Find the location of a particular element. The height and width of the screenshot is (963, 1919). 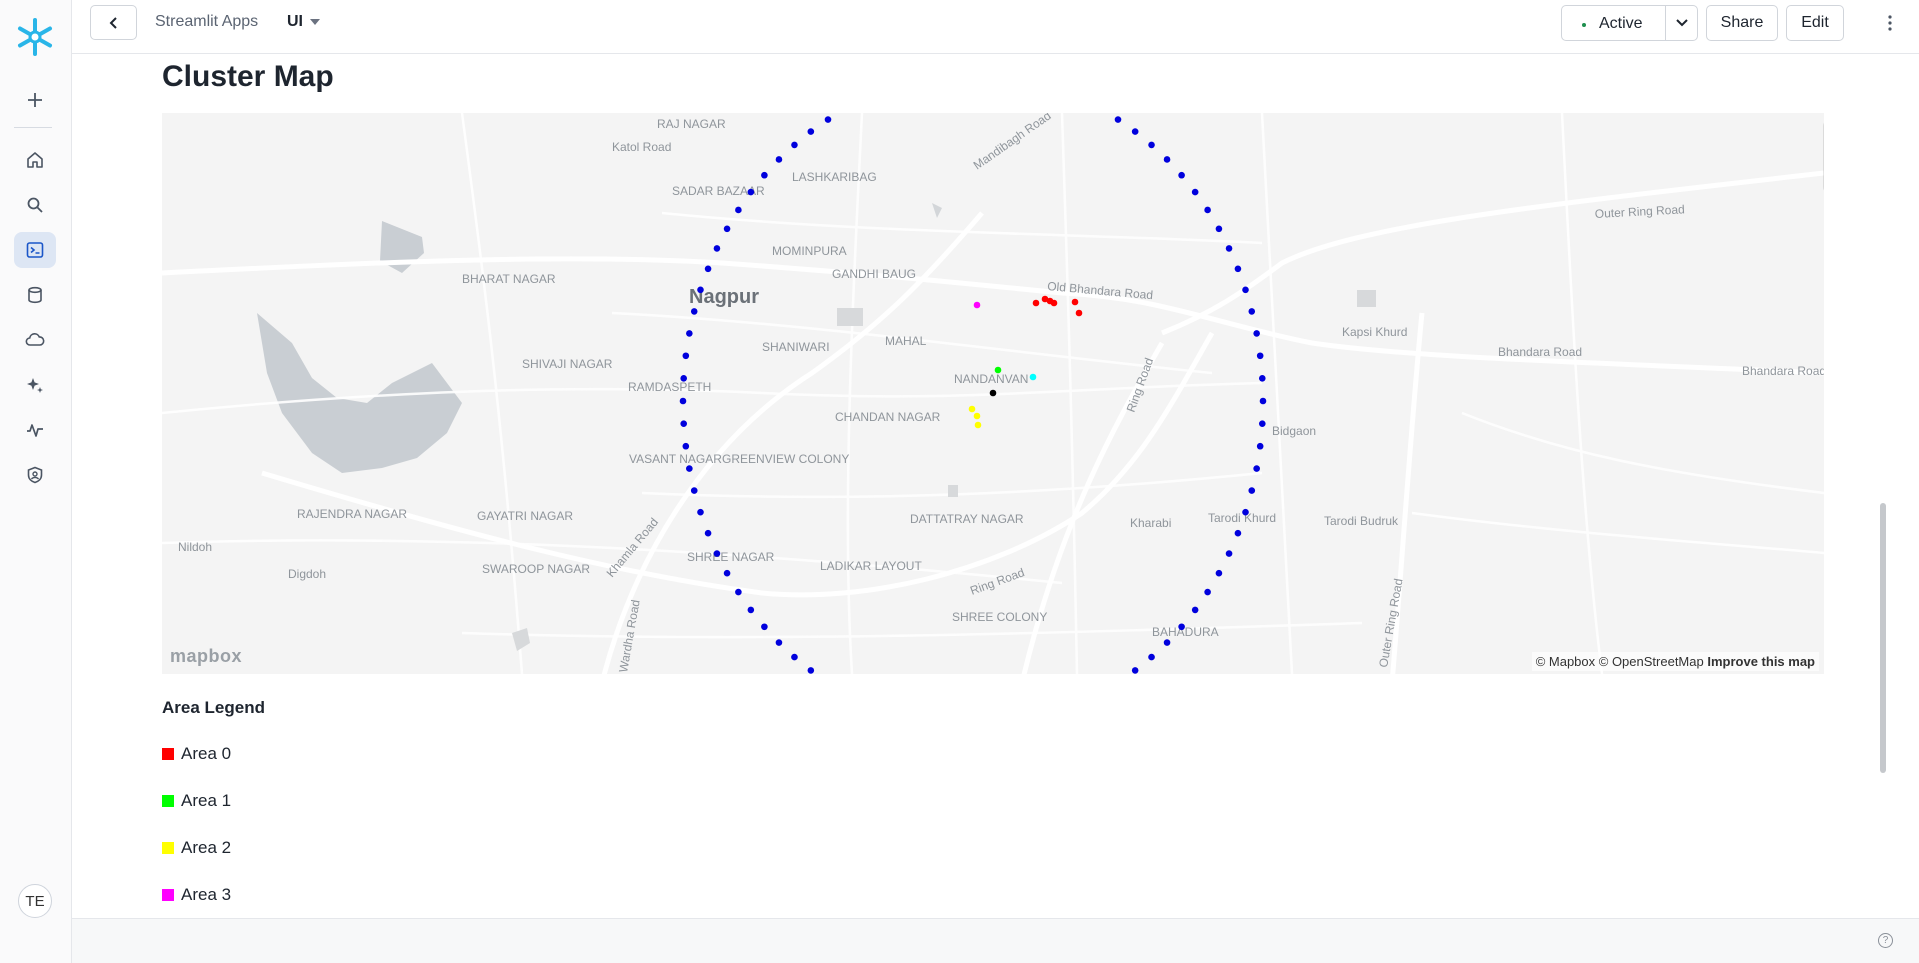

avatar-initials: TE is located at coordinates (35, 901).